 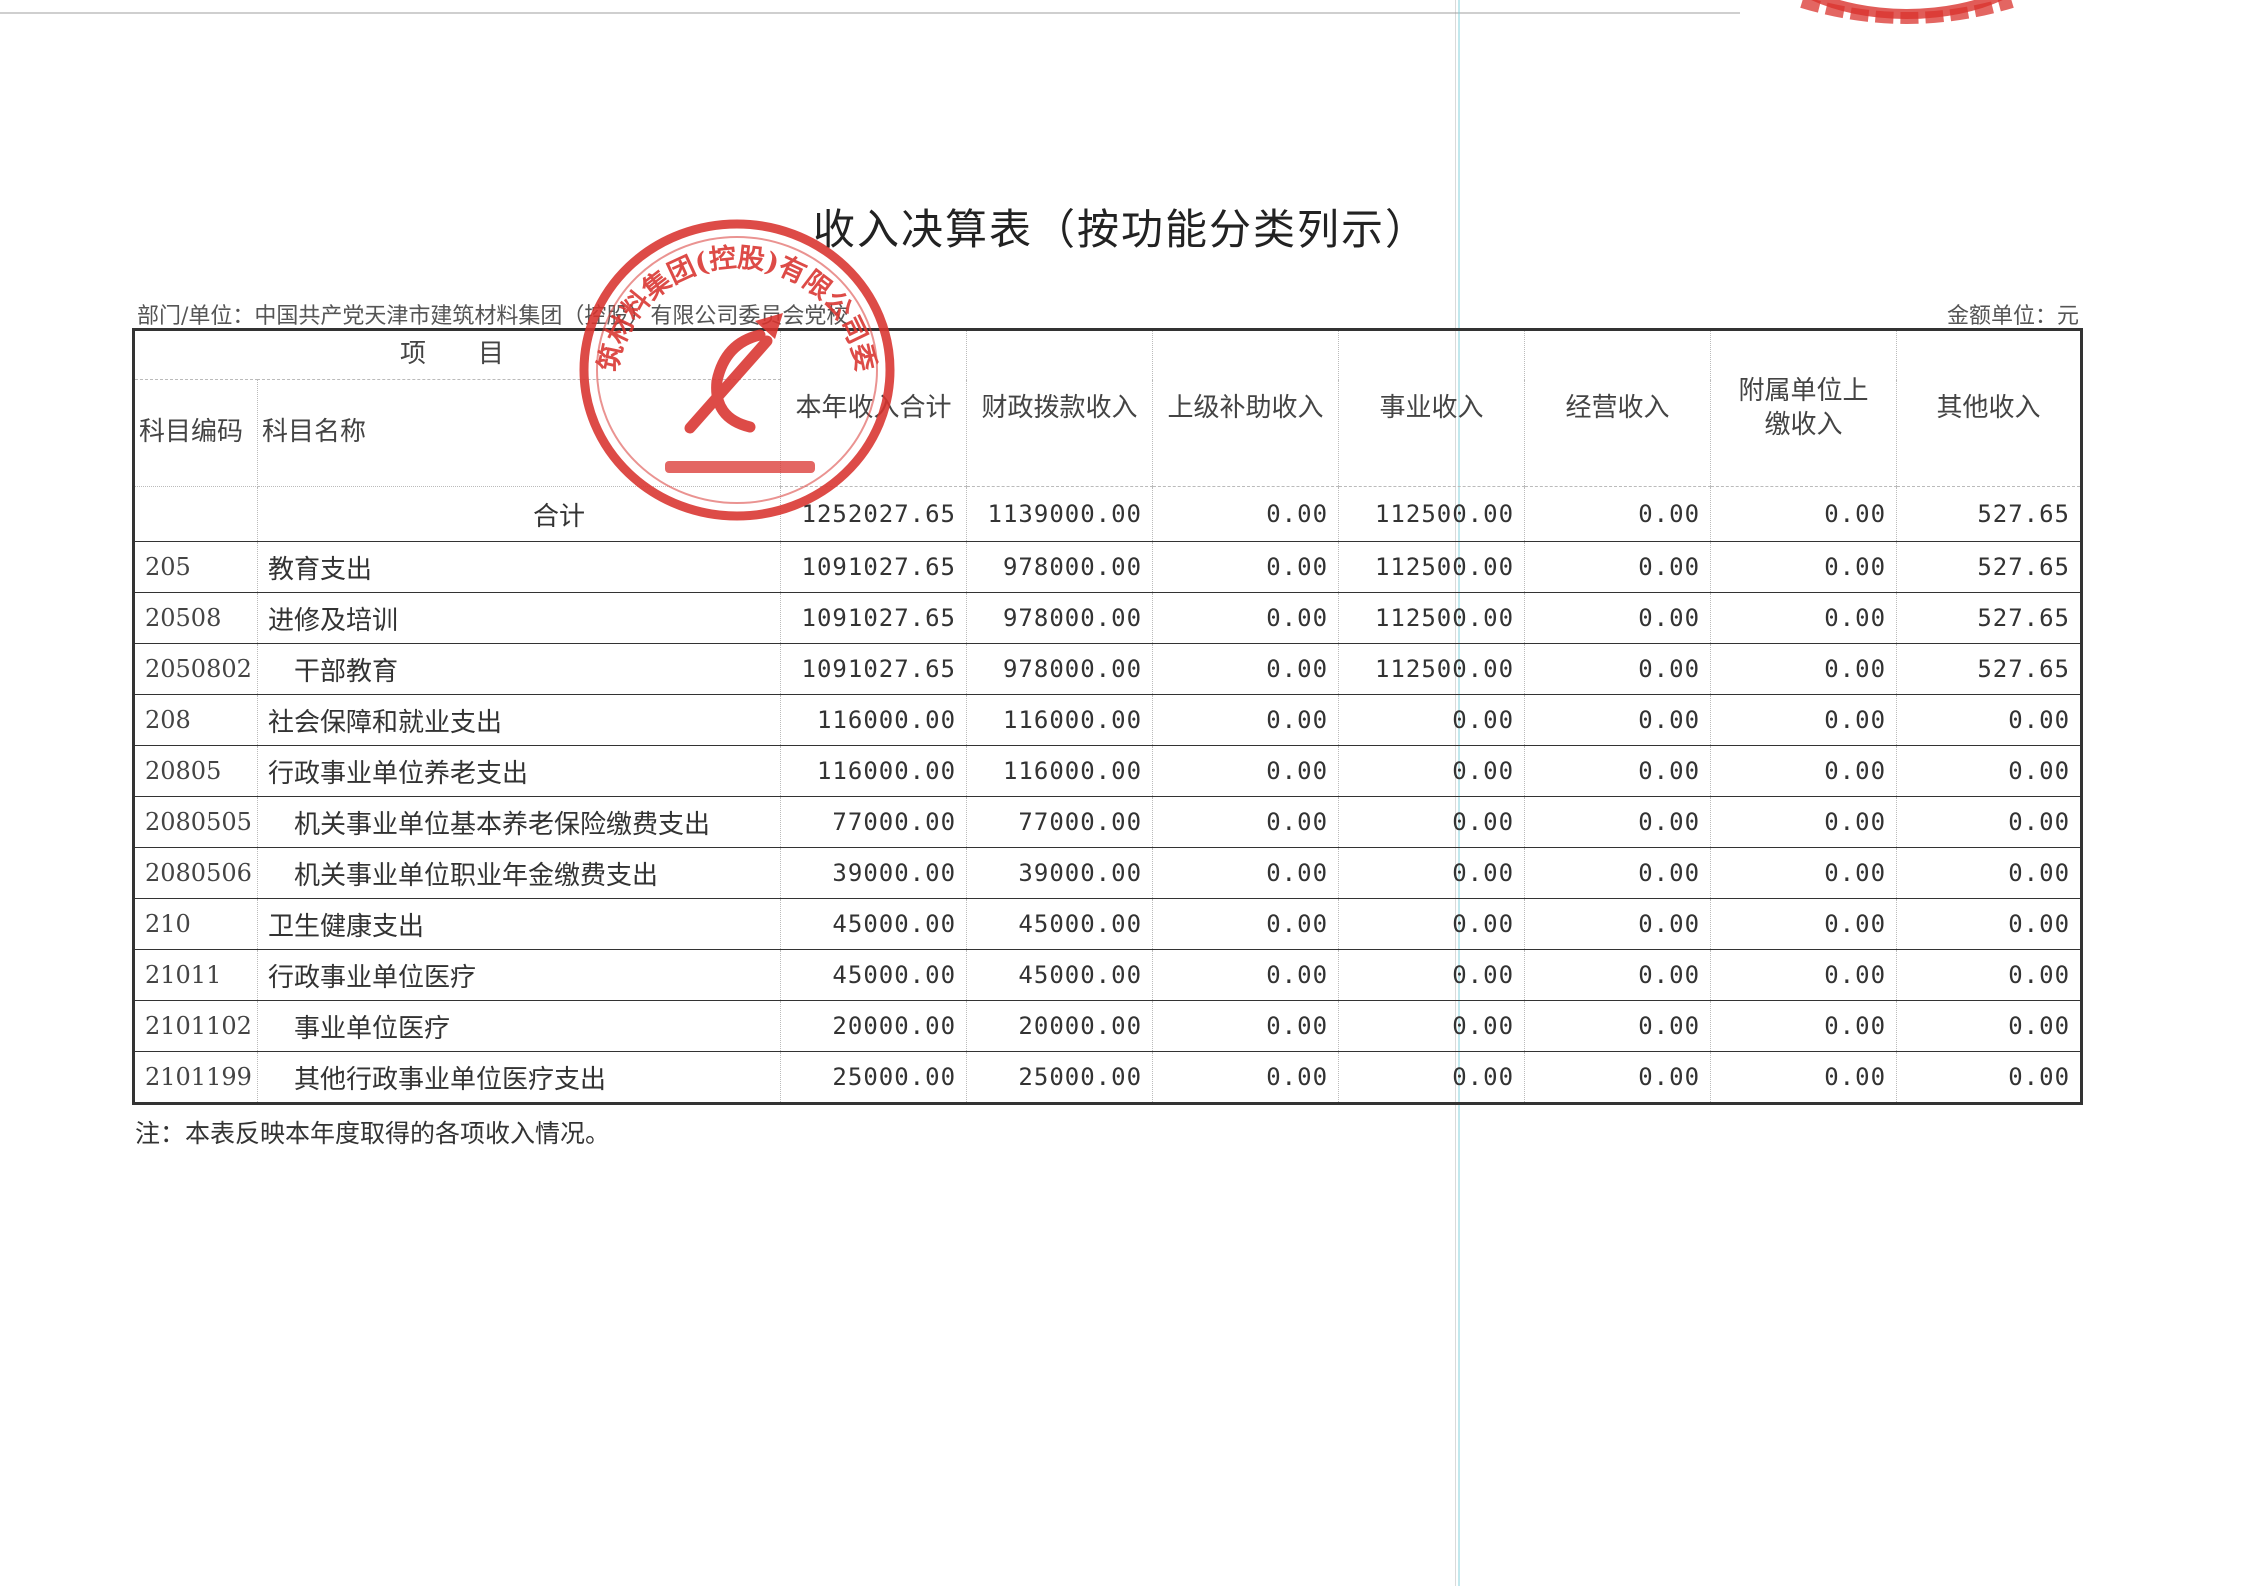 What do you see at coordinates (519, 1026) in the screenshot?
I see `subject-name: 事业单位医疗` at bounding box center [519, 1026].